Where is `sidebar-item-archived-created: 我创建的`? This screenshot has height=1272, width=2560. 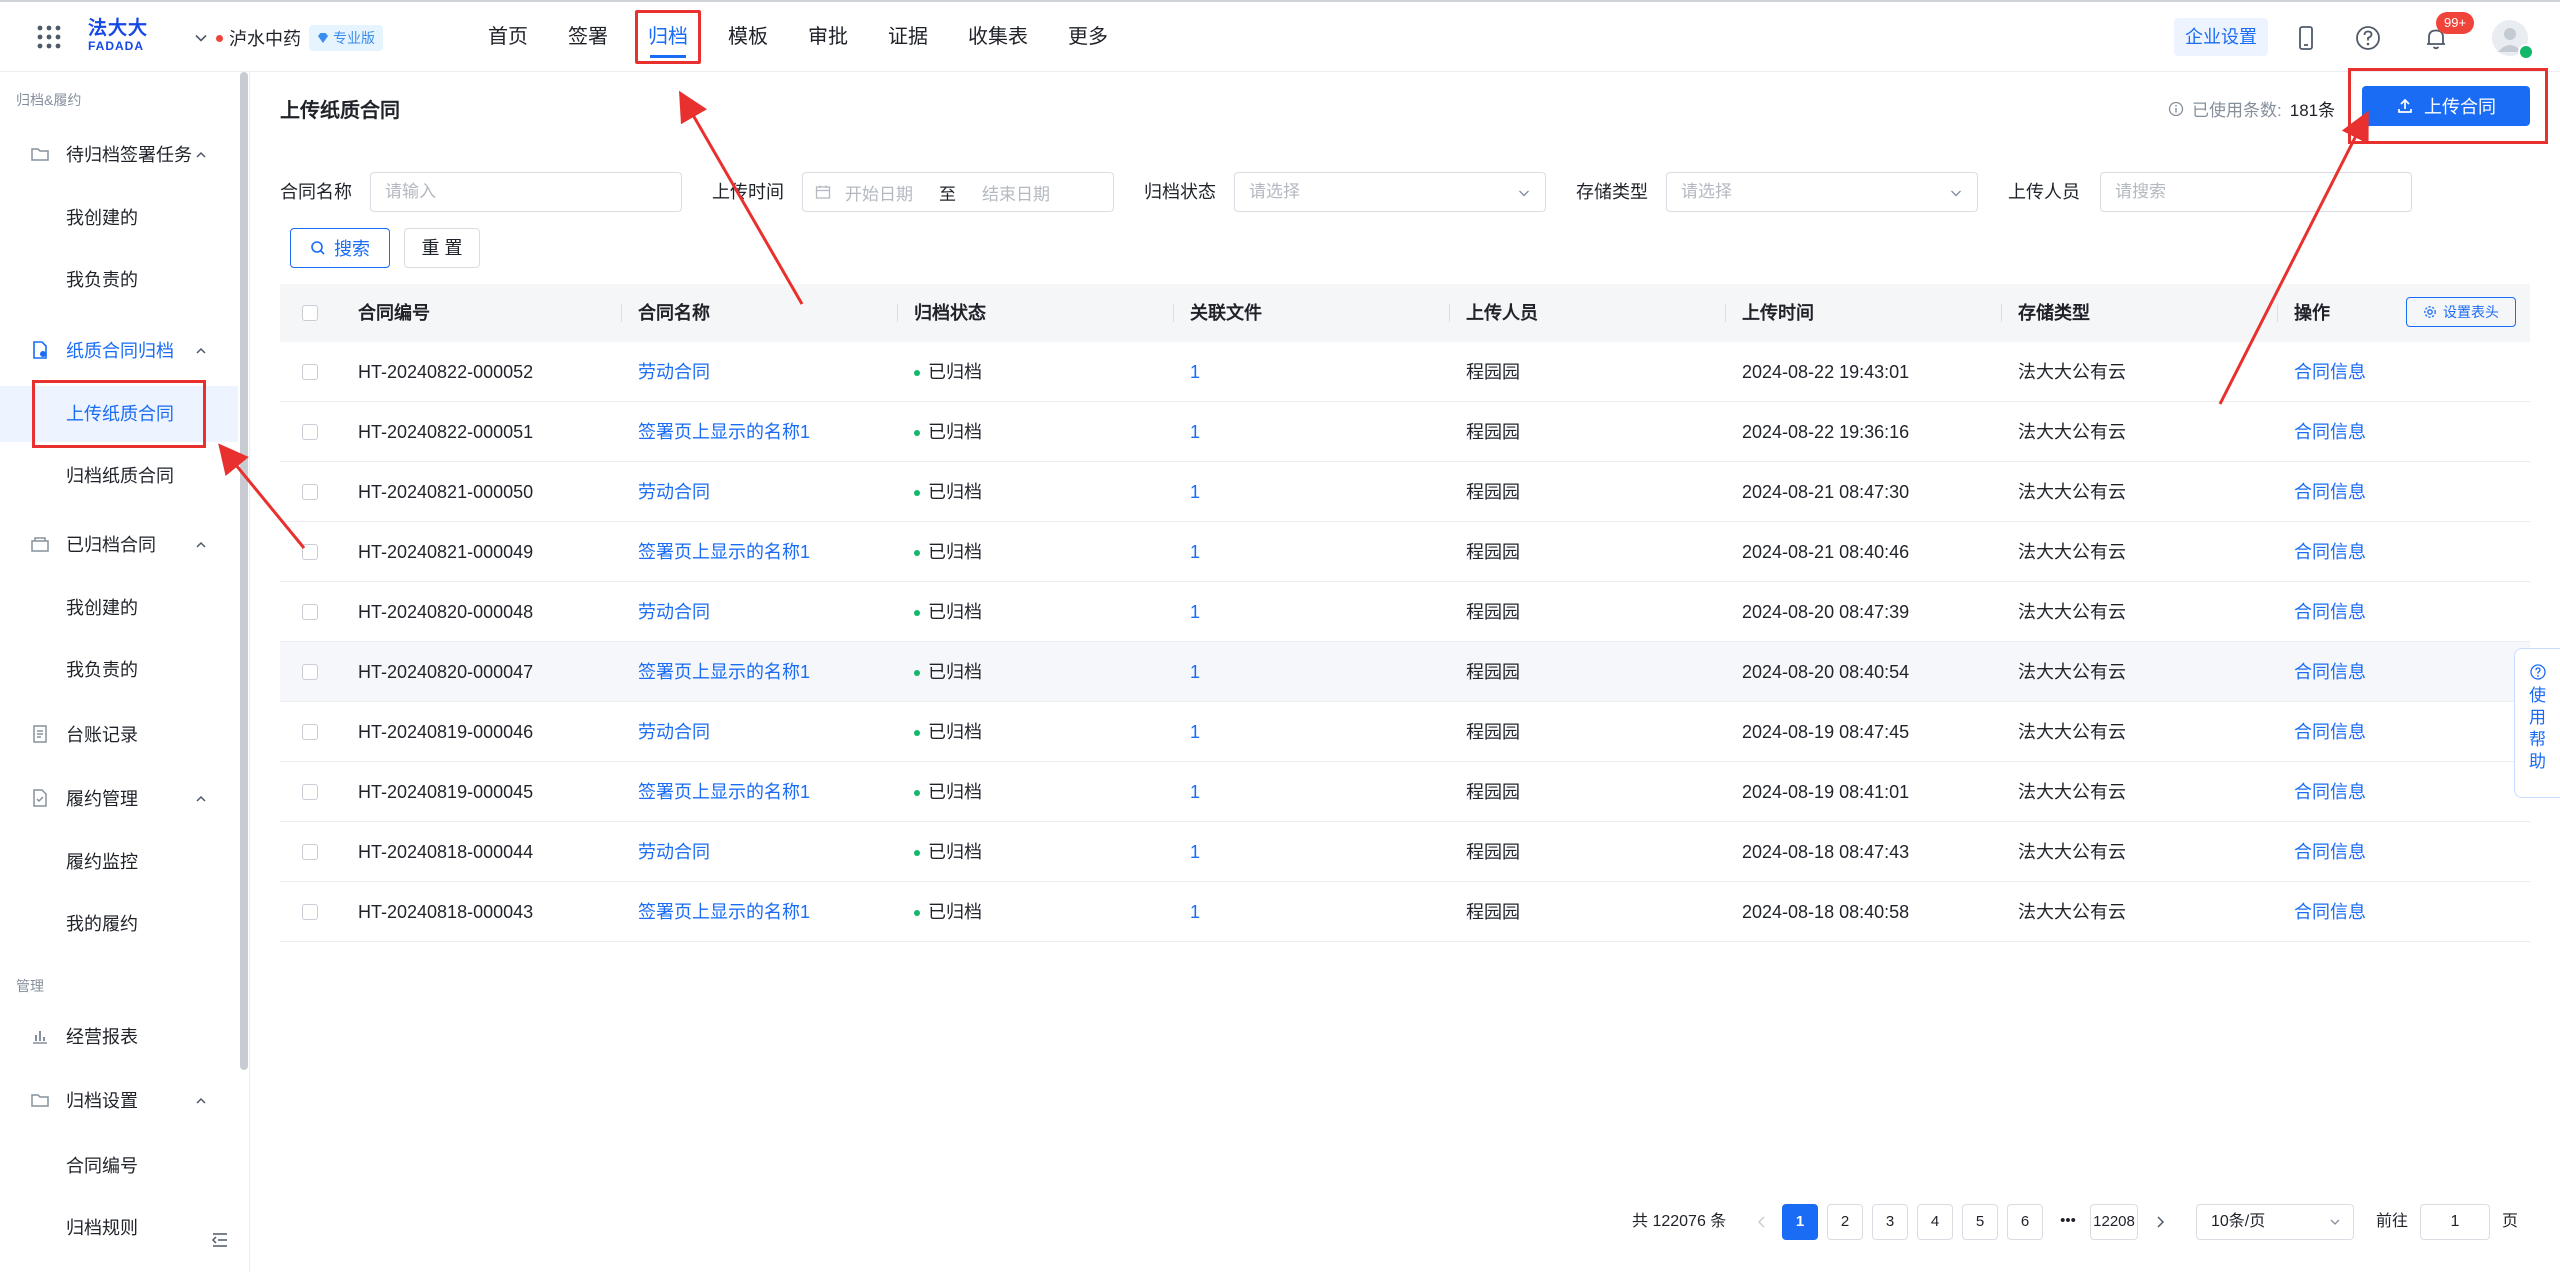 sidebar-item-archived-created: 我创建的 is located at coordinates (119, 608).